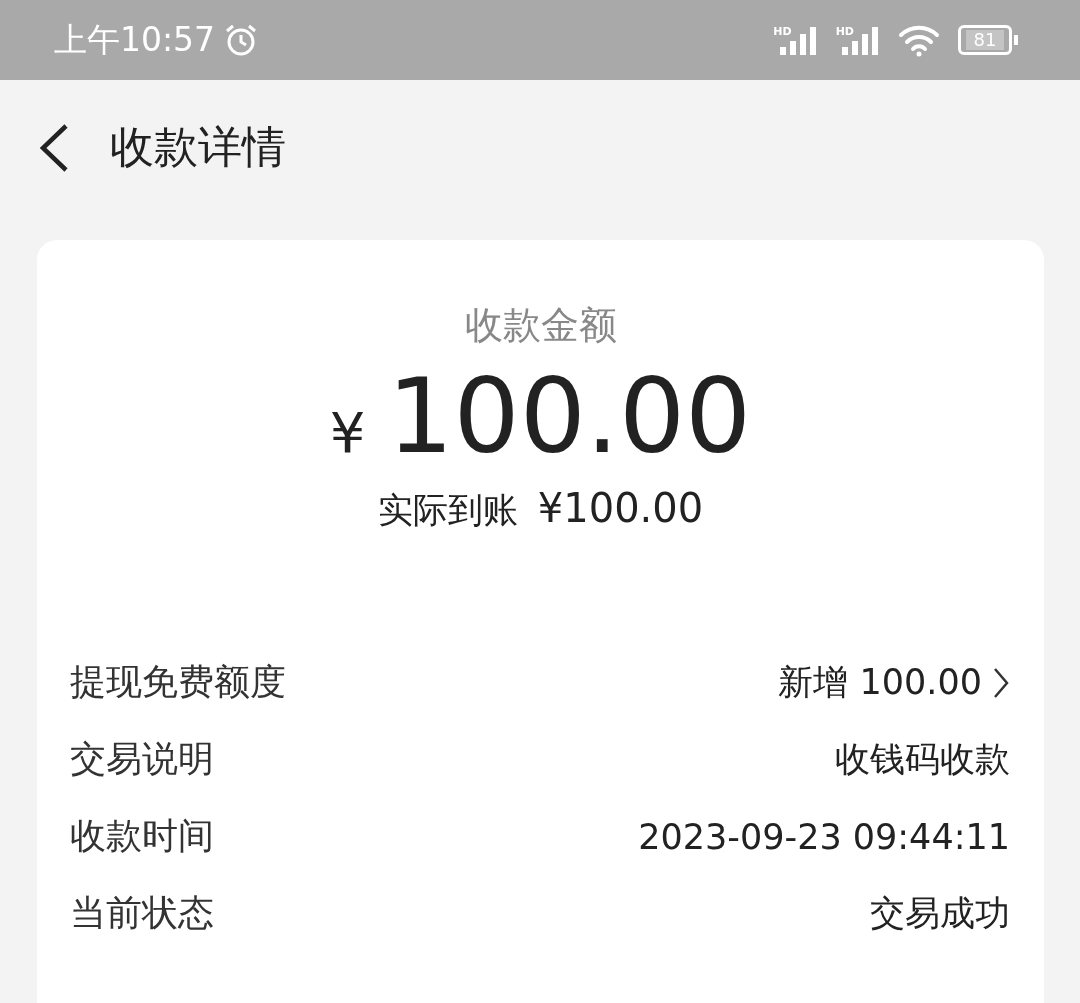 The width and height of the screenshot is (1080, 1003). Describe the element at coordinates (540, 325) in the screenshot. I see `amount-label: 收款金额` at that location.